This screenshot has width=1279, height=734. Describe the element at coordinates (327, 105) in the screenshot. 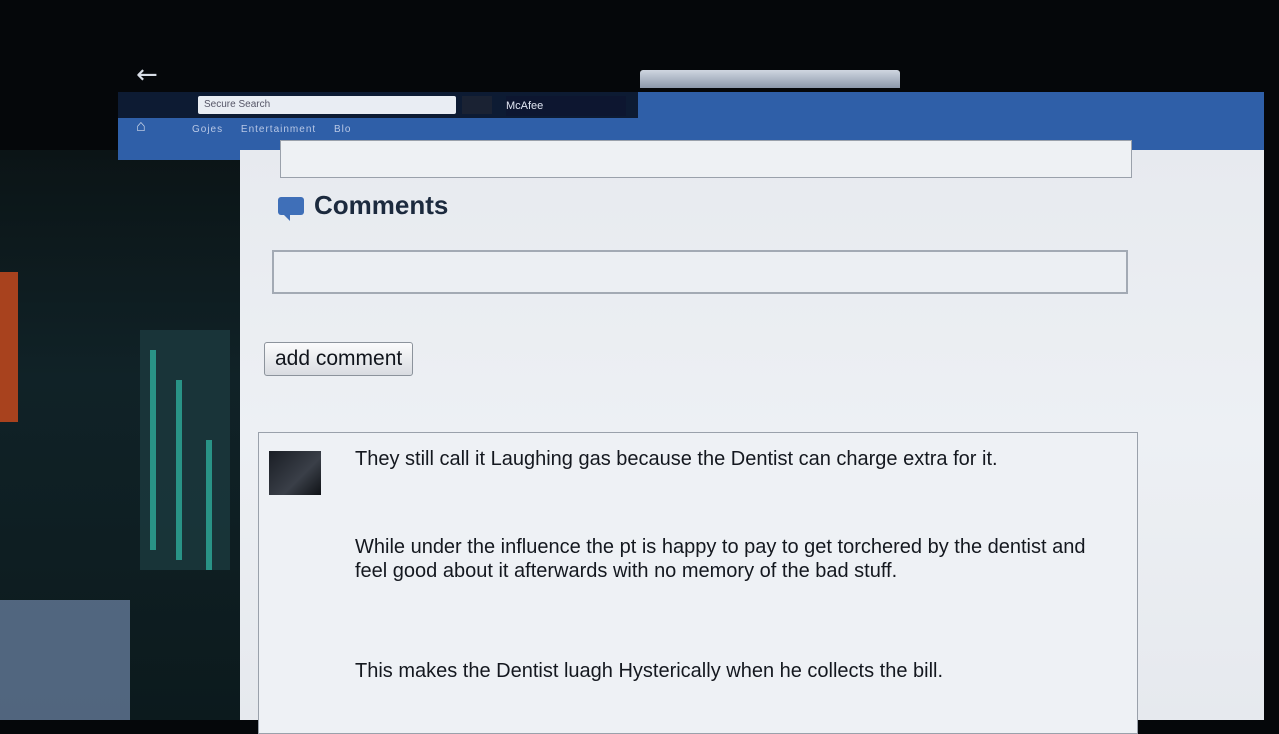

I see `search-input: Secure Search` at that location.